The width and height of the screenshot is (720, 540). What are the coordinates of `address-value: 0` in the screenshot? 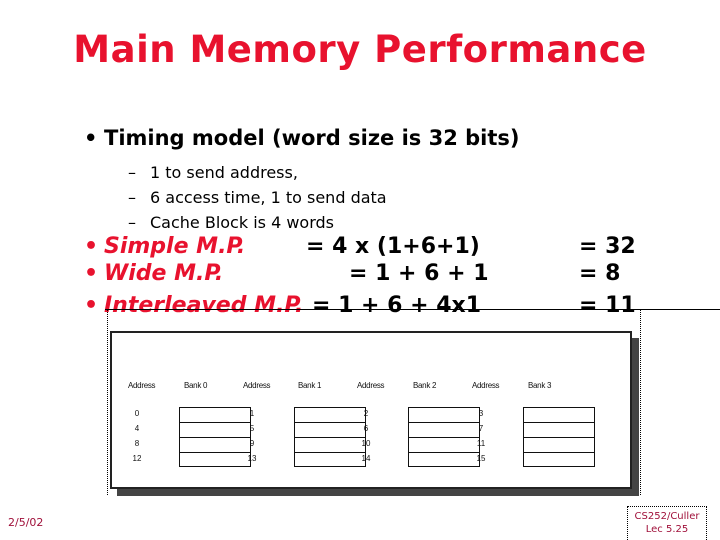 It's located at (137, 413).